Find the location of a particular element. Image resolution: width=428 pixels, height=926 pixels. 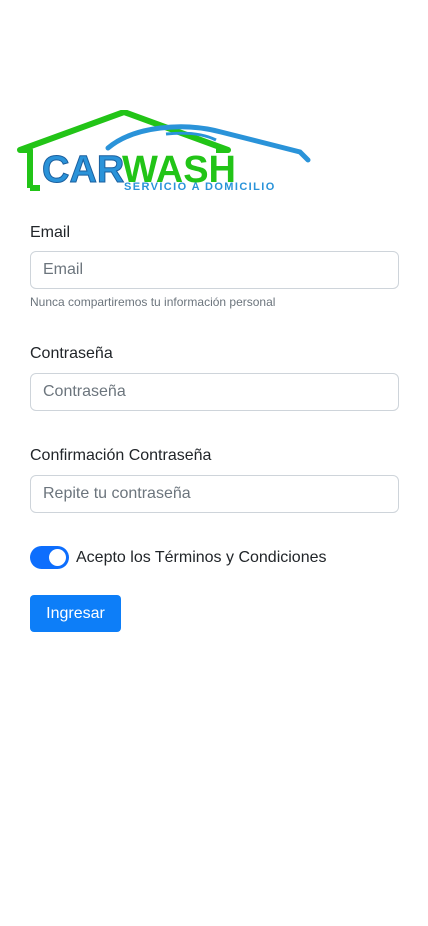

terms-toggle is located at coordinates (49, 557).